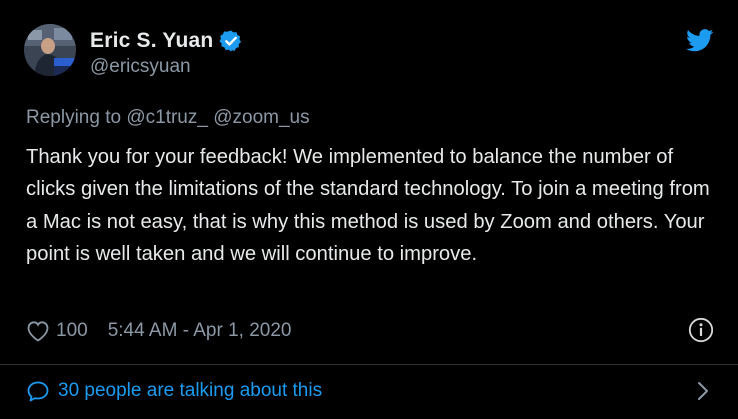 This screenshot has height=419, width=738. What do you see at coordinates (700, 40) in the screenshot?
I see `twitter-bird-icon` at bounding box center [700, 40].